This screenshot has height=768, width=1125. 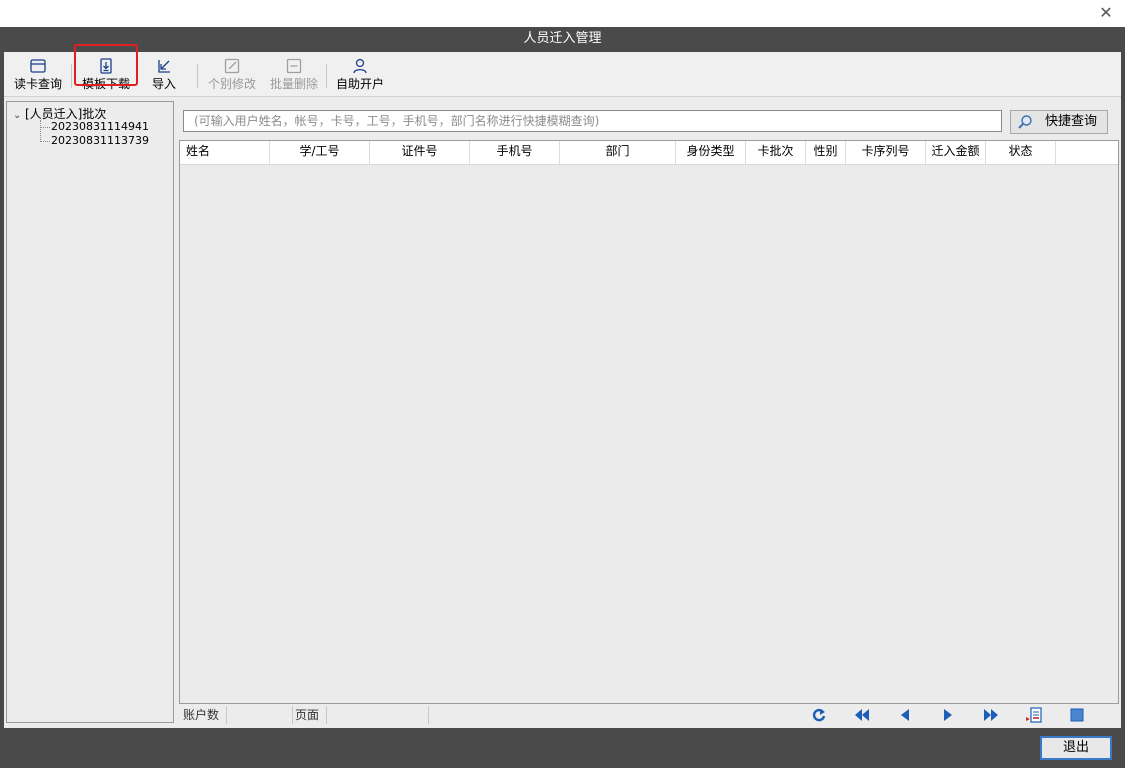 What do you see at coordinates (948, 715) in the screenshot?
I see `next-page-icon` at bounding box center [948, 715].